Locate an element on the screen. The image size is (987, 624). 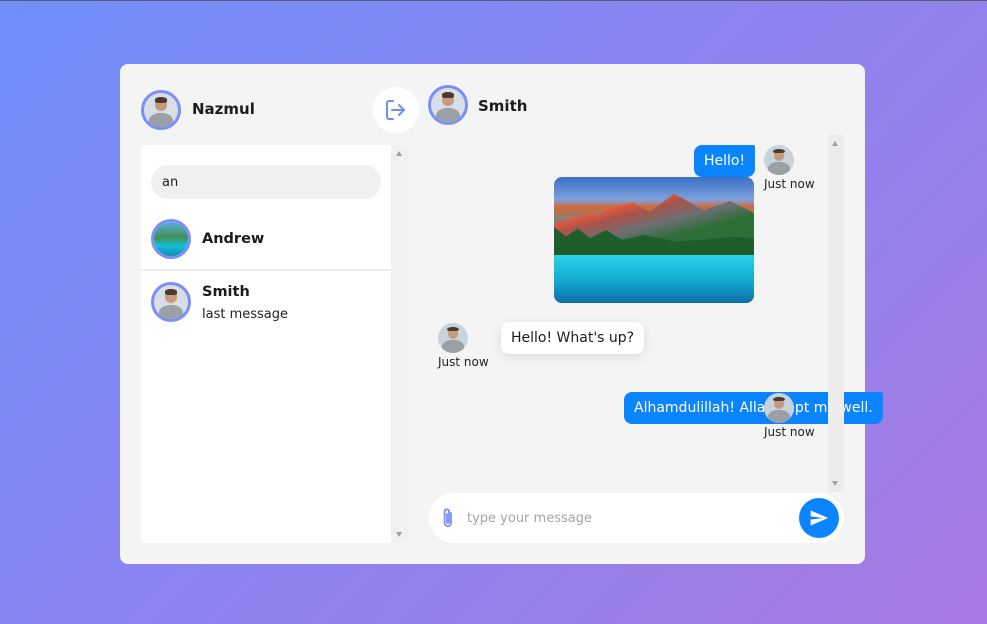
contact-name: Andrew is located at coordinates (233, 239).